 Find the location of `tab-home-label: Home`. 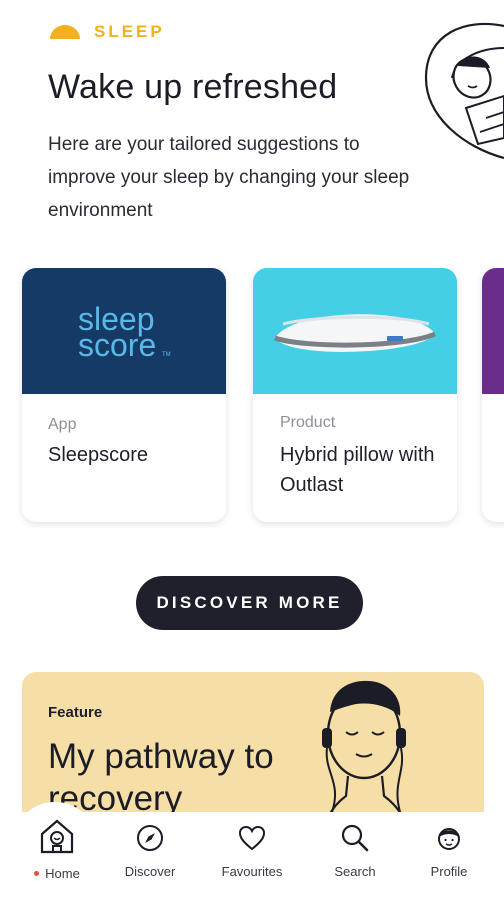

tab-home-label: Home is located at coordinates (57, 873).